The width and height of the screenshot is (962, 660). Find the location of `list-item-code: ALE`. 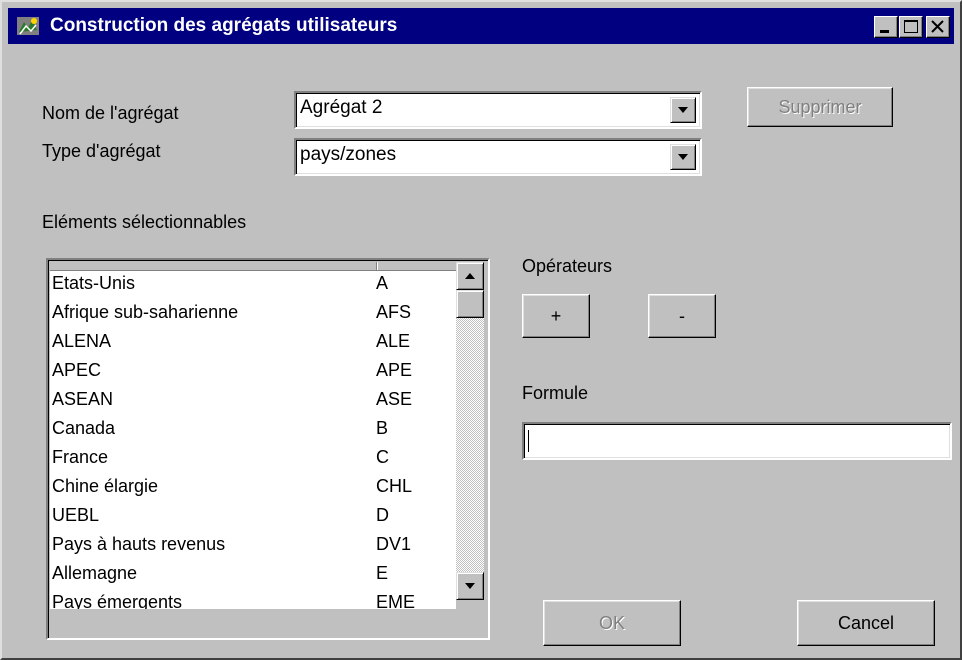

list-item-code: ALE is located at coordinates (393, 341).